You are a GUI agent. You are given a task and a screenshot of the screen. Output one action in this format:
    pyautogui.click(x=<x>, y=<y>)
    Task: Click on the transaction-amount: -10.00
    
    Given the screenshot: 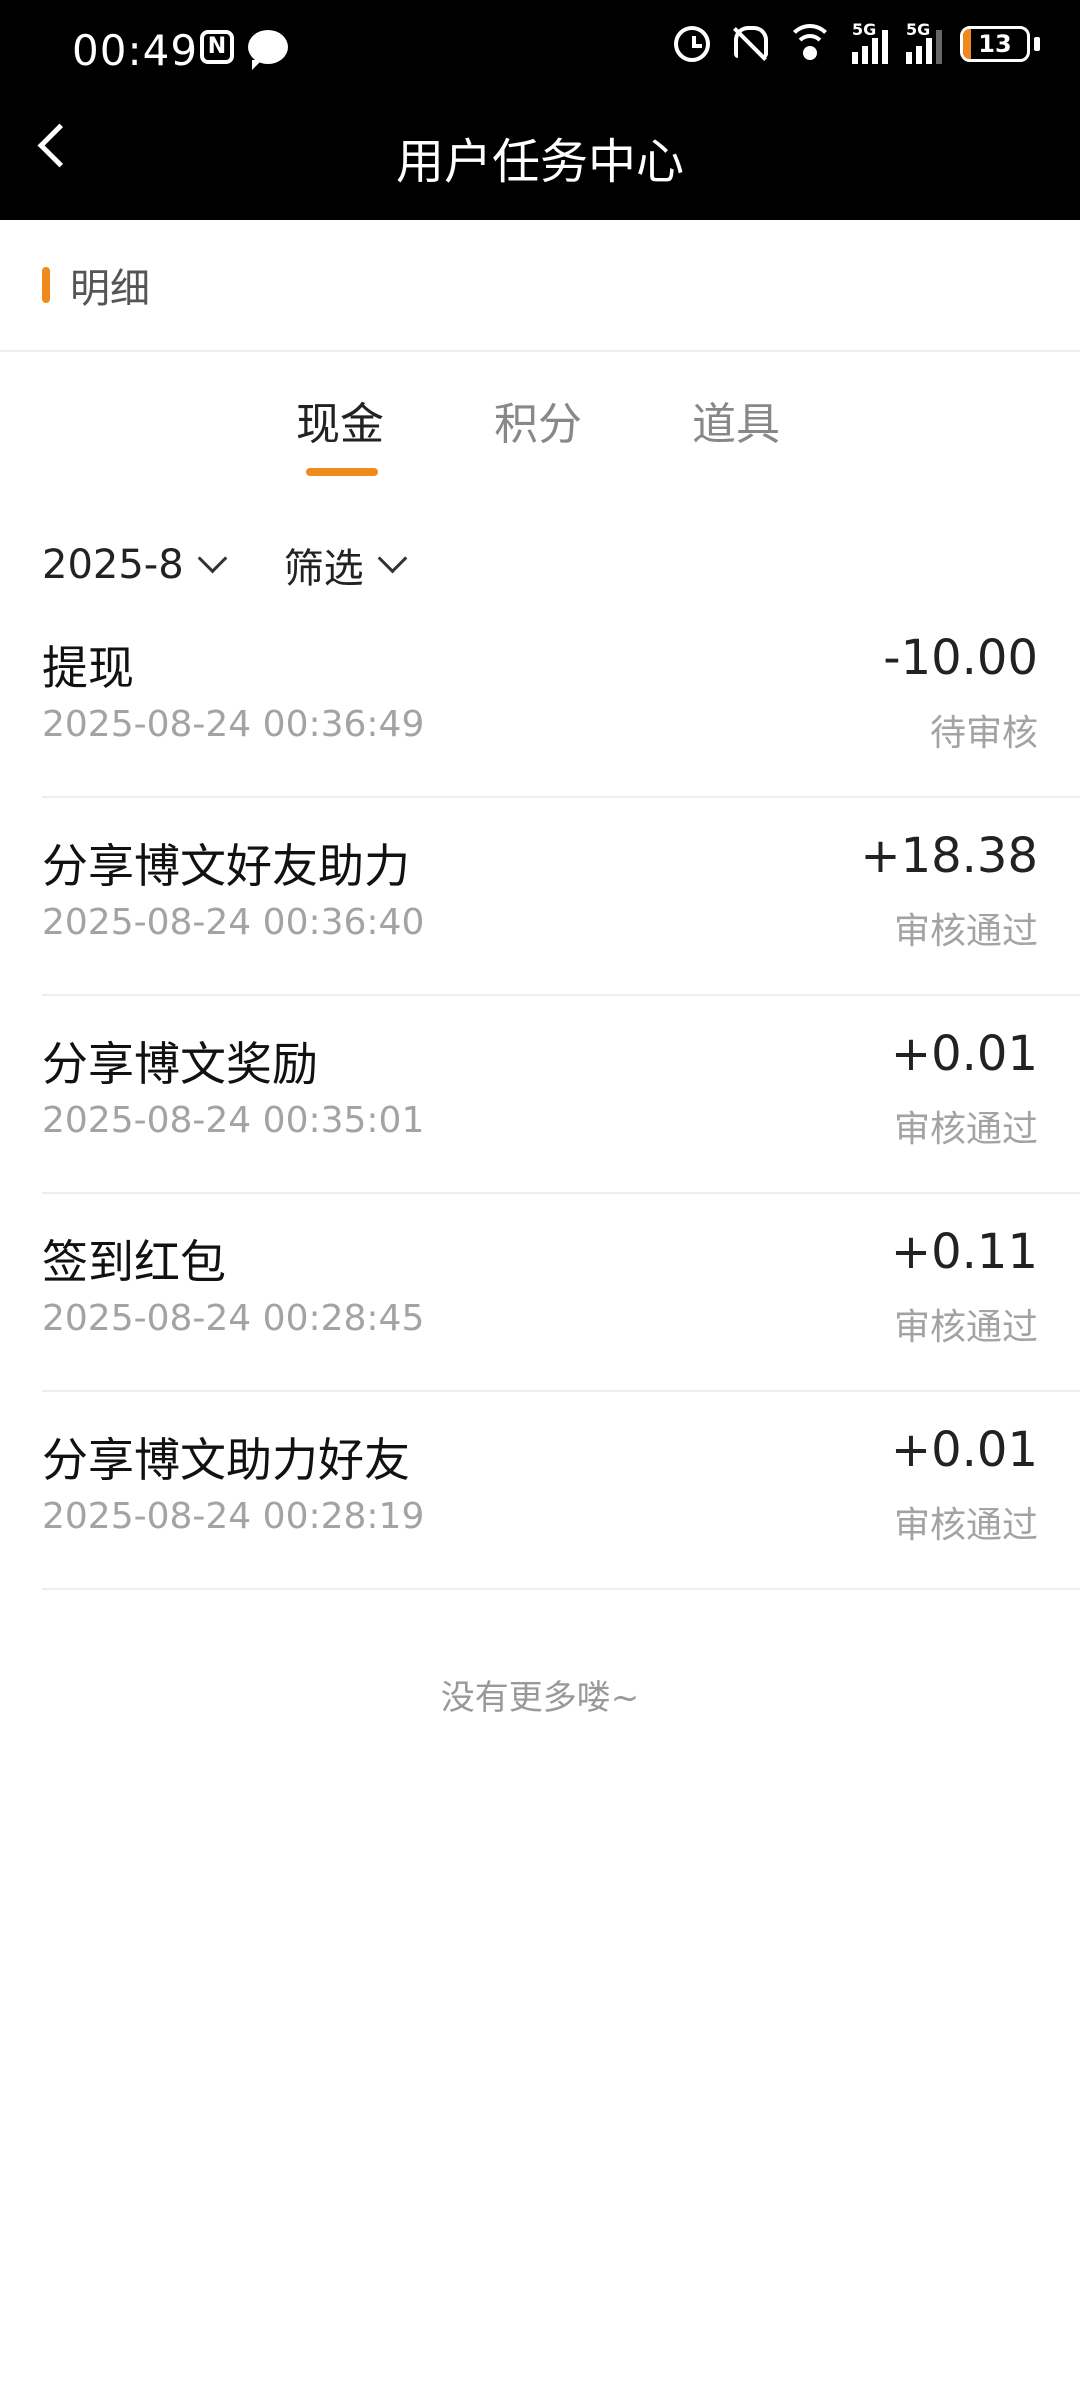 What is the action you would take?
    pyautogui.click(x=960, y=658)
    